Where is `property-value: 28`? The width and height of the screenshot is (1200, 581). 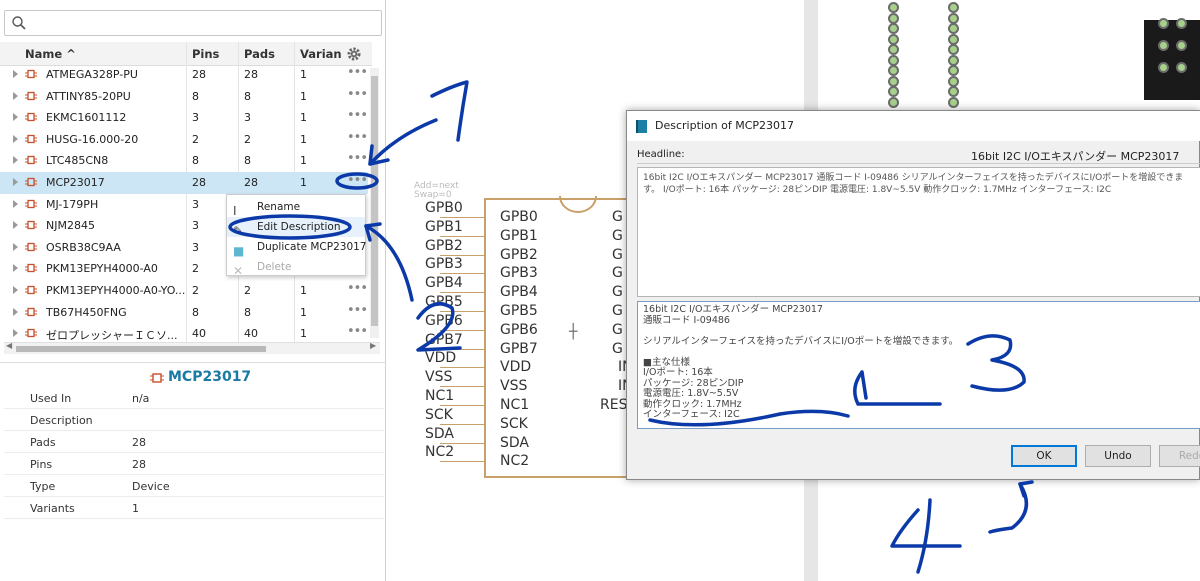 property-value: 28 is located at coordinates (139, 464).